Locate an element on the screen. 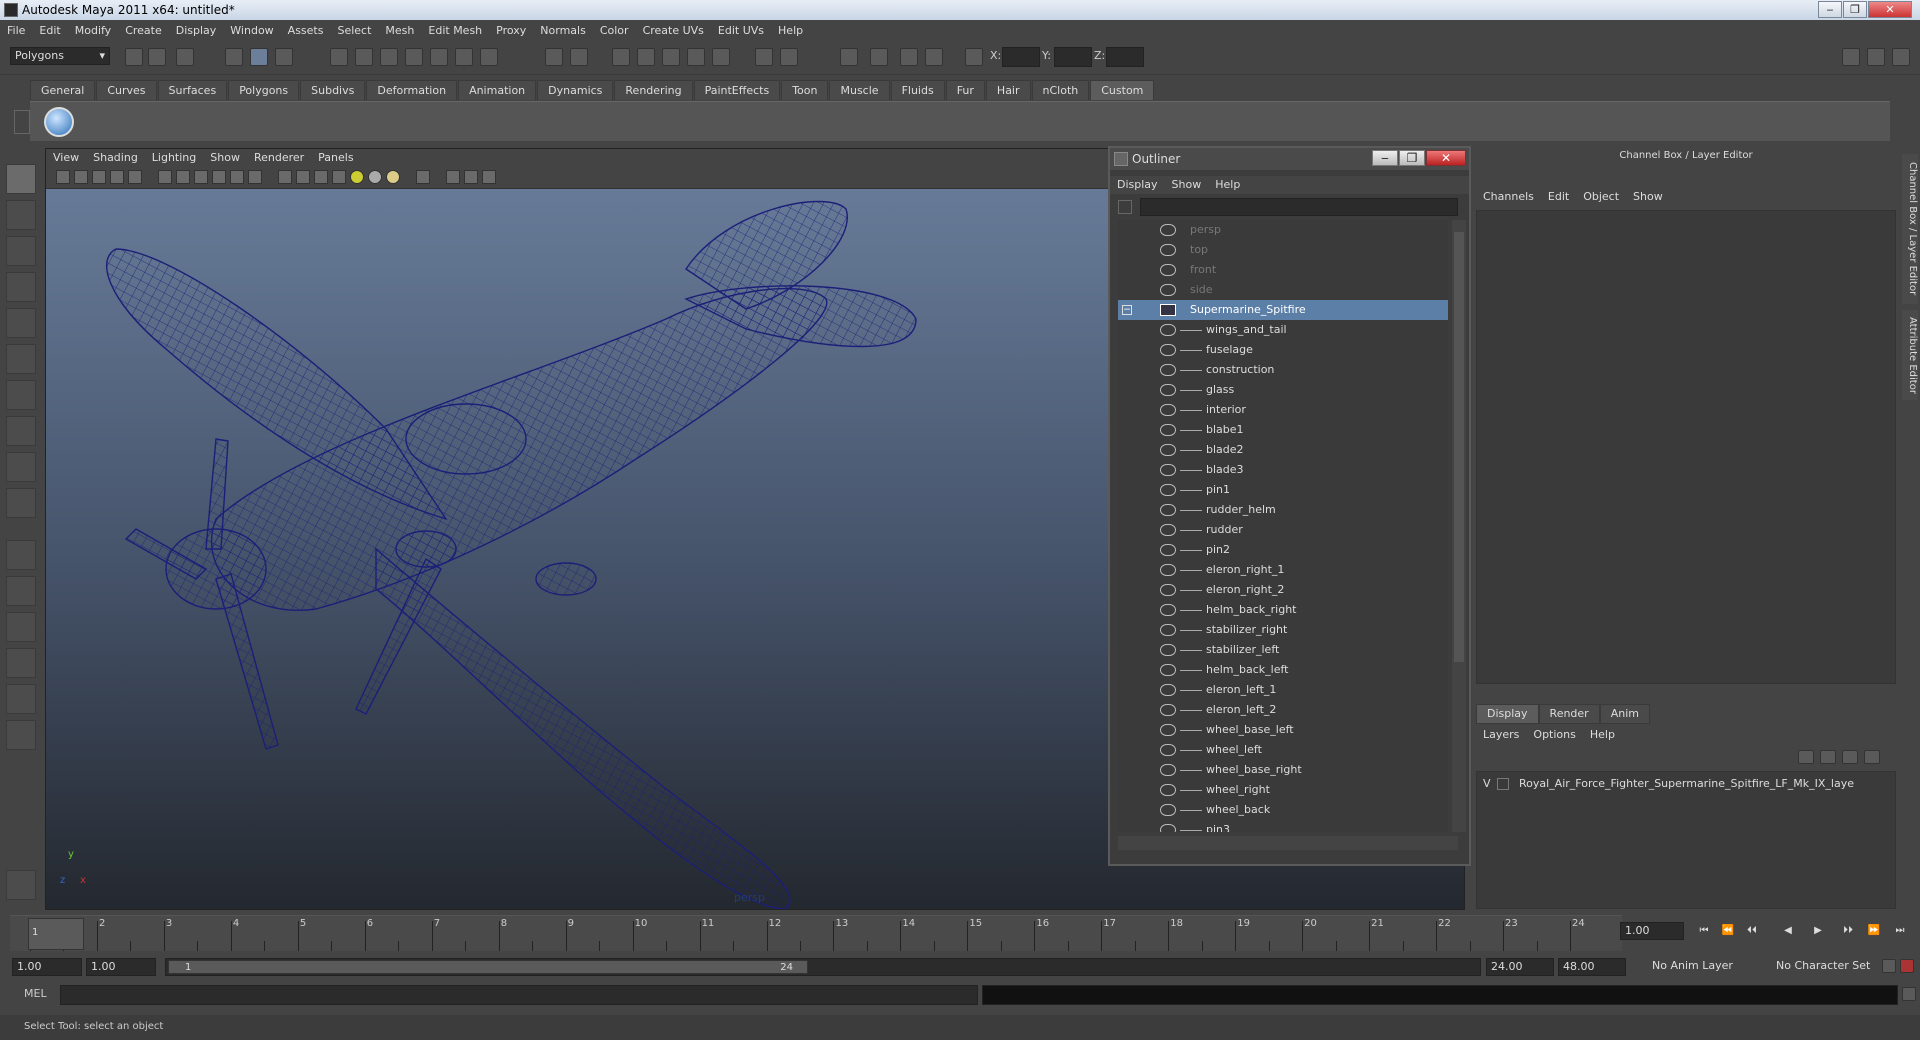 Image resolution: width=1920 pixels, height=1040 pixels. outliner-scroll-thumb is located at coordinates (1459, 447).